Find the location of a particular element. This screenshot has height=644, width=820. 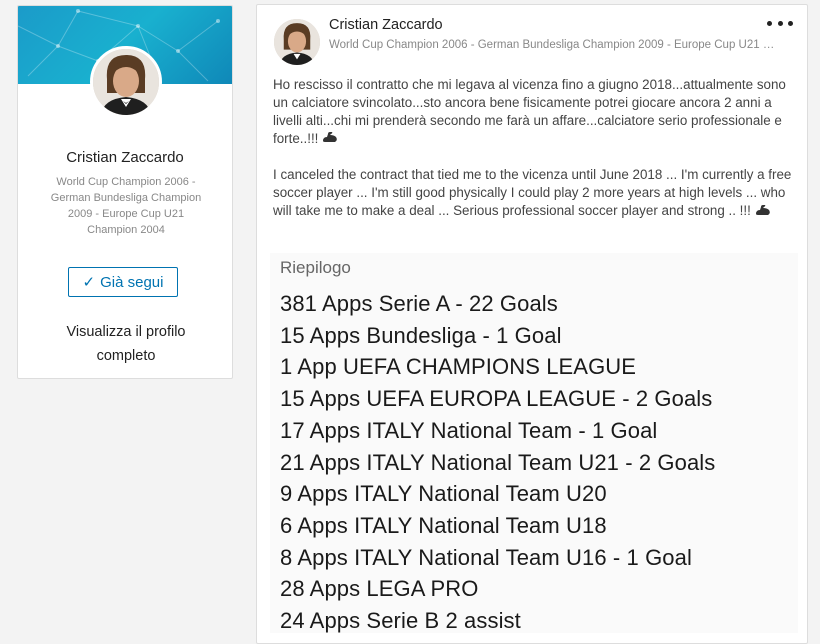

view-full-profile-link: Visualizza il profilo completo is located at coordinates (126, 344).